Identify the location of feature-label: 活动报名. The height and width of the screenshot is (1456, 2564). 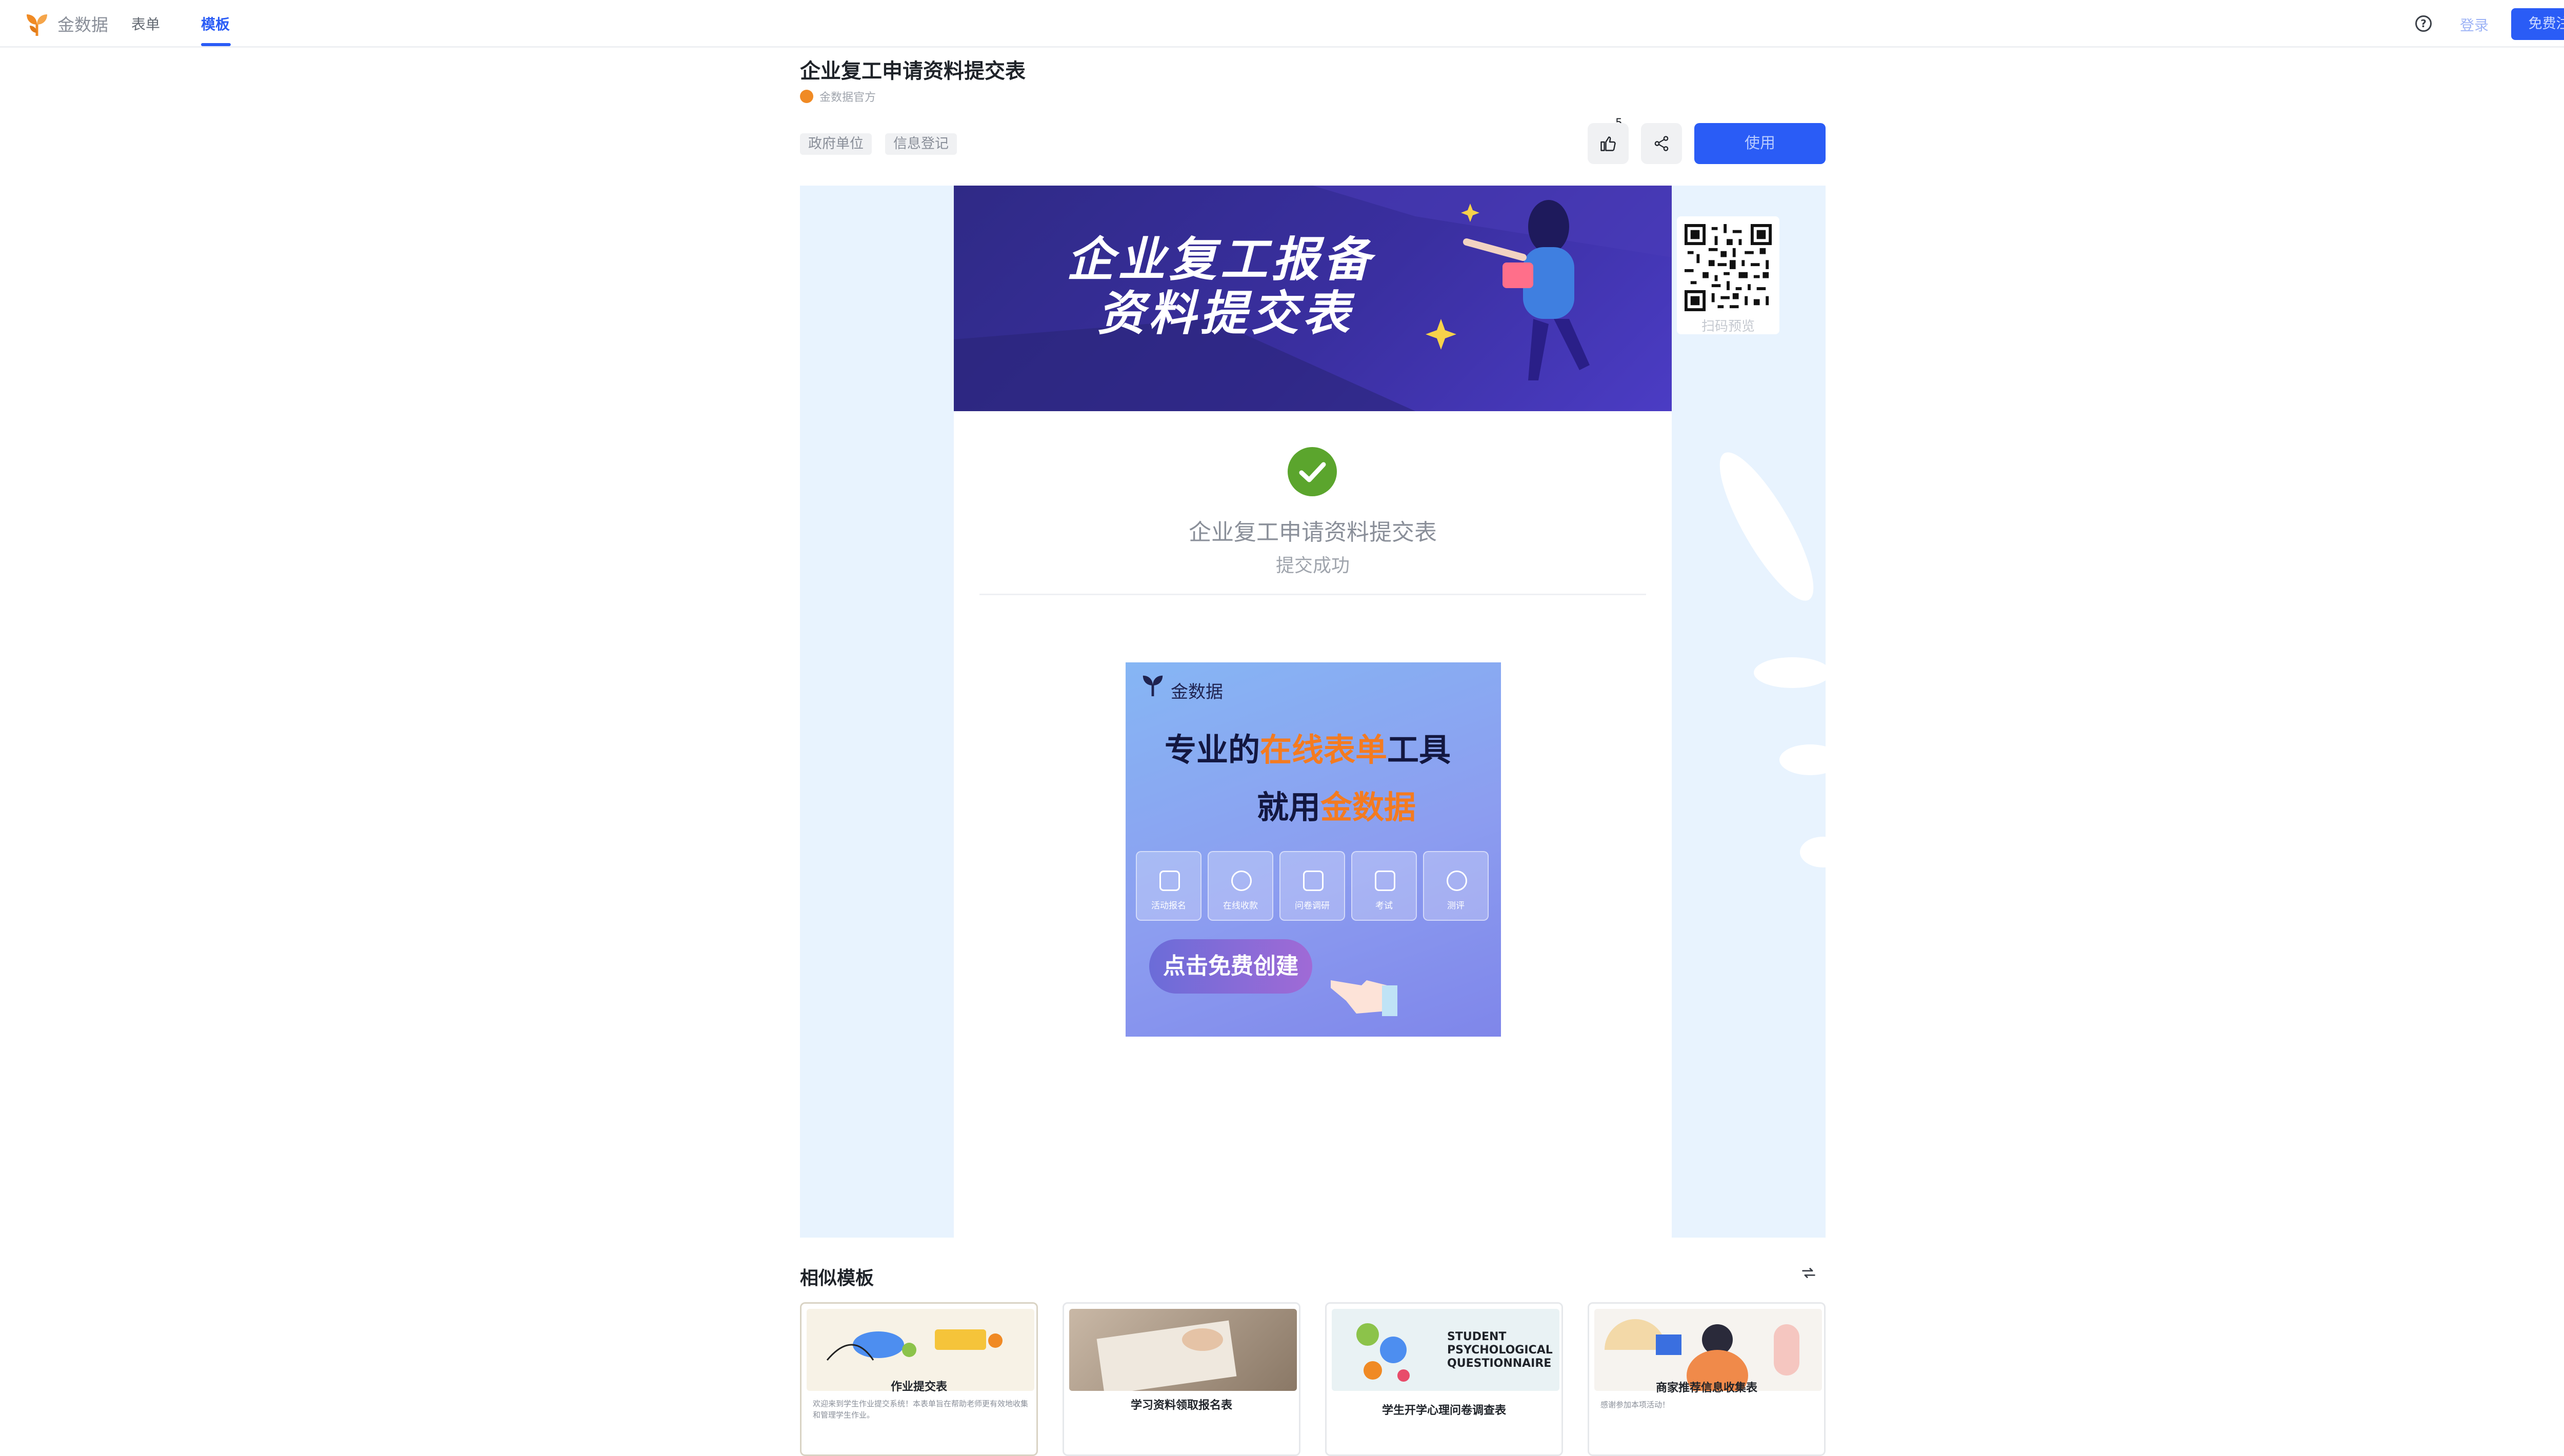
(1168, 906).